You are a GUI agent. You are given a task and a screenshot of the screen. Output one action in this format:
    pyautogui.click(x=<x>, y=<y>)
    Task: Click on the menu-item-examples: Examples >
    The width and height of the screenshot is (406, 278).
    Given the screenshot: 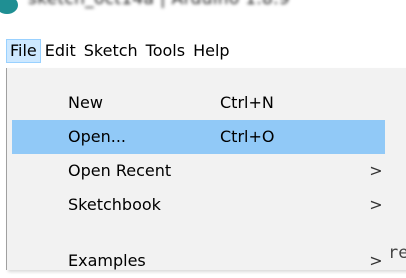 What is the action you would take?
    pyautogui.click(x=198, y=261)
    